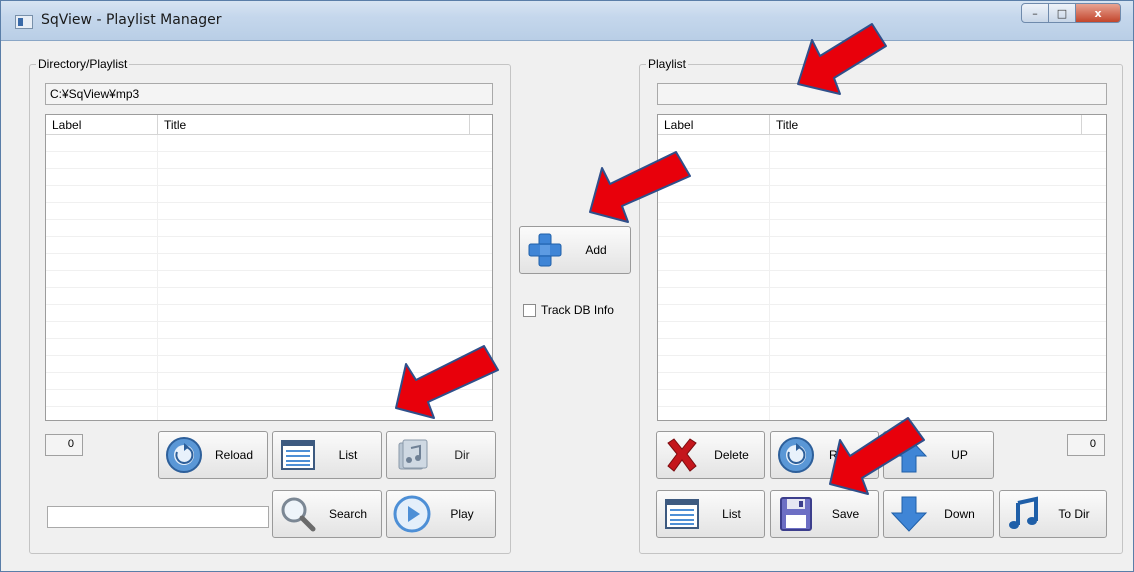  I want to click on arrow-to-add-button, so click(640, 187).